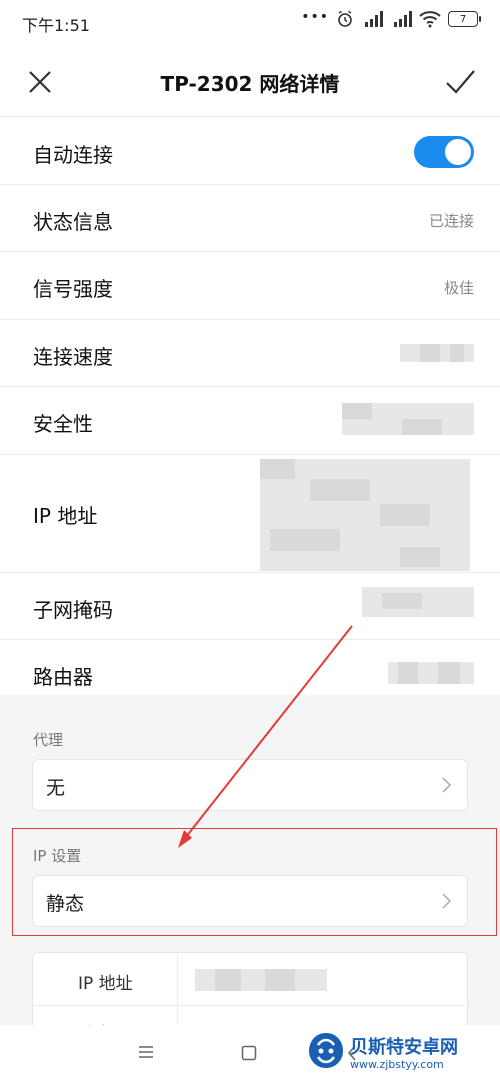 The width and height of the screenshot is (500, 1084). Describe the element at coordinates (430, 19) in the screenshot. I see `wifi-icon` at that location.